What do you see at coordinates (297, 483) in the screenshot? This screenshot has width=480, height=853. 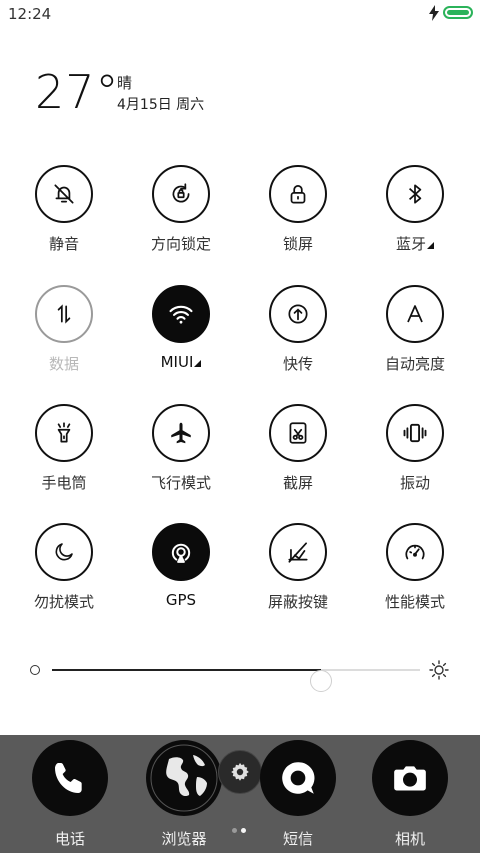 I see `toggle-label: 截屏` at bounding box center [297, 483].